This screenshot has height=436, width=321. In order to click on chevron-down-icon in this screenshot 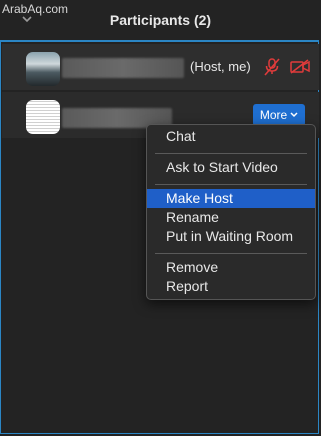, I will do `click(294, 115)`.